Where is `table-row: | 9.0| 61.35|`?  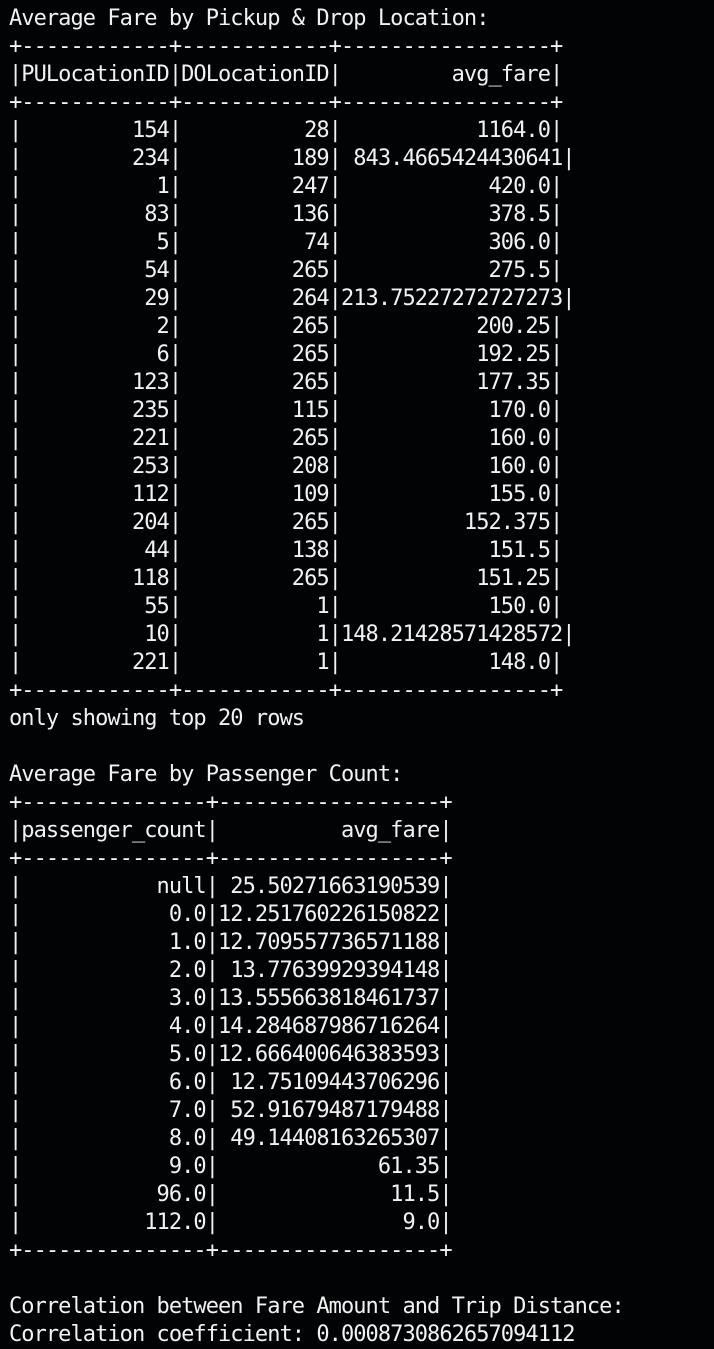
table-row: | 9.0| 61.35| is located at coordinates (231, 1166).